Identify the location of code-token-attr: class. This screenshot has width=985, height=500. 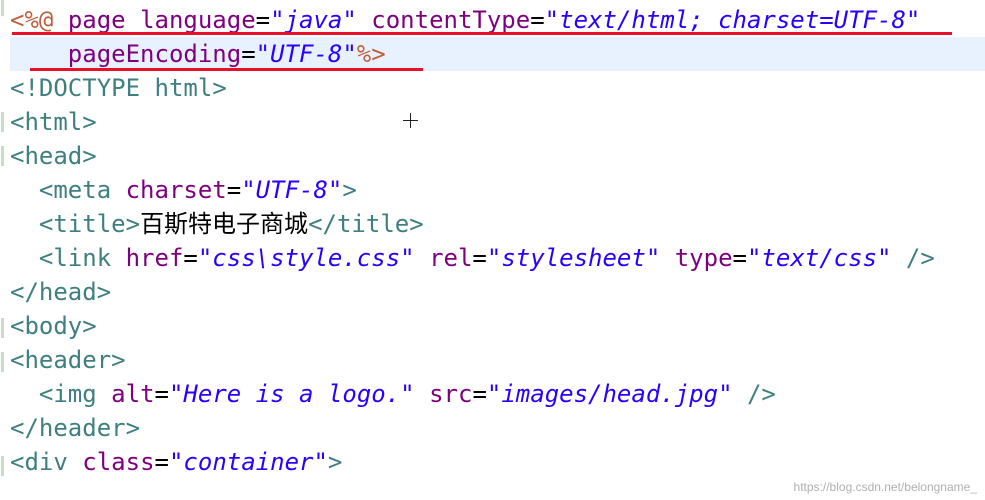
(118, 462).